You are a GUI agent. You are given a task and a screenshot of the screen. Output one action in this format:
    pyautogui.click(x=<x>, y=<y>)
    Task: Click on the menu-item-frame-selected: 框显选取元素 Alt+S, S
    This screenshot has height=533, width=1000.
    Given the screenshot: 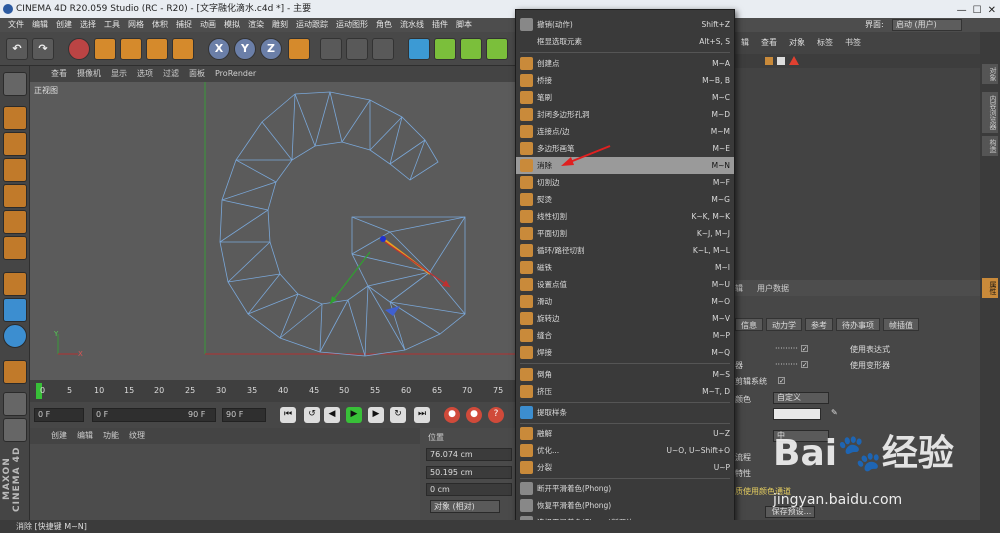 What is the action you would take?
    pyautogui.click(x=625, y=41)
    